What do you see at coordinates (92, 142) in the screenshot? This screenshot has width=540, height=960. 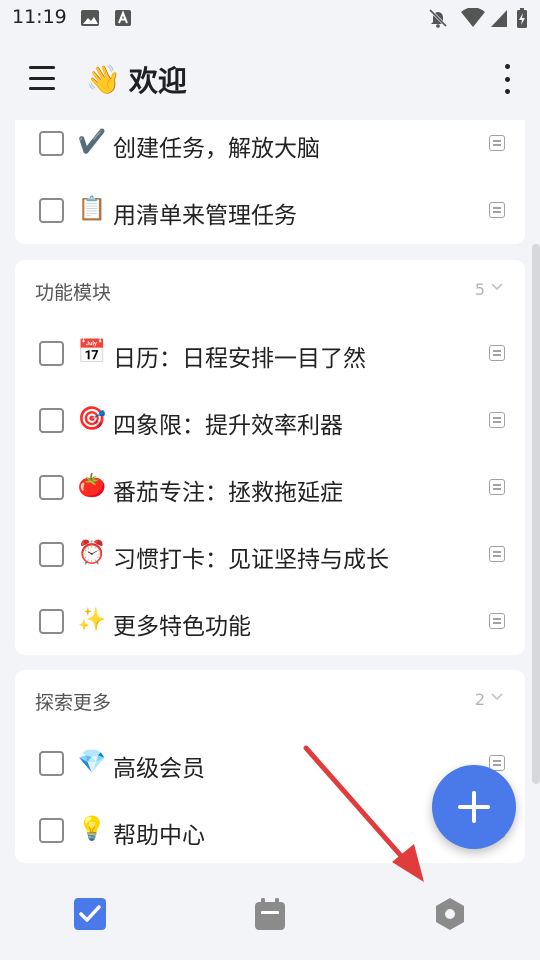 I see `check-mark-icon: ✔️` at bounding box center [92, 142].